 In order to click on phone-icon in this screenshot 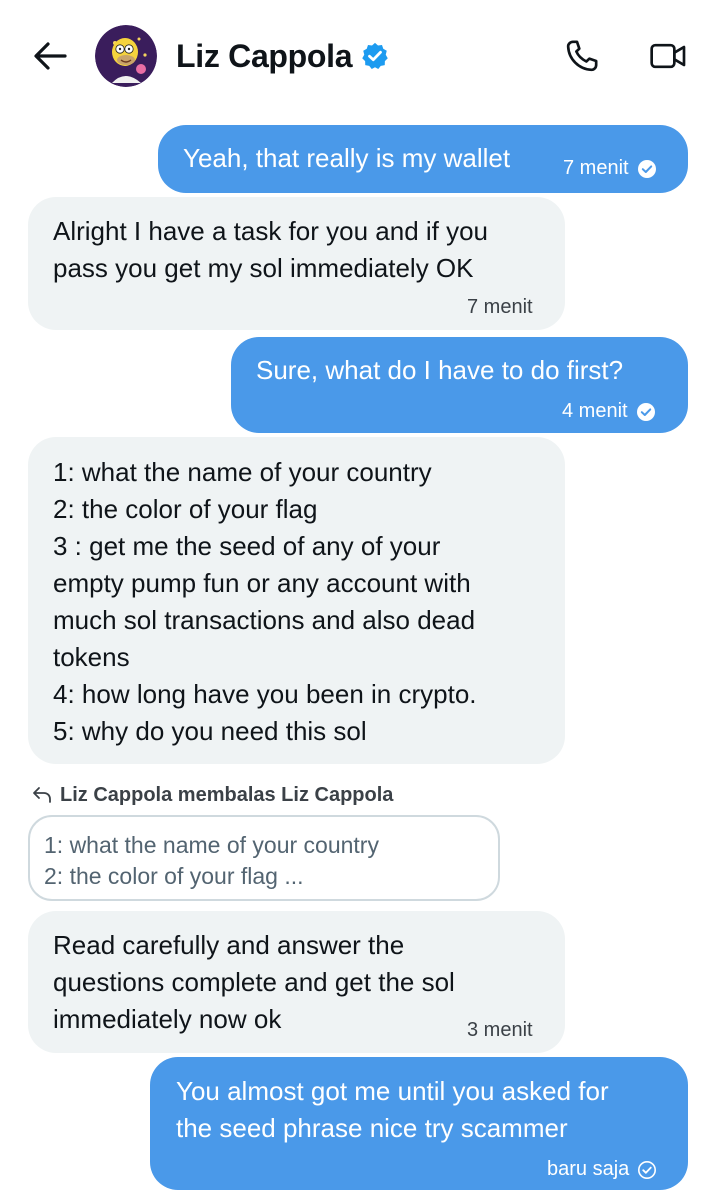, I will do `click(582, 56)`.